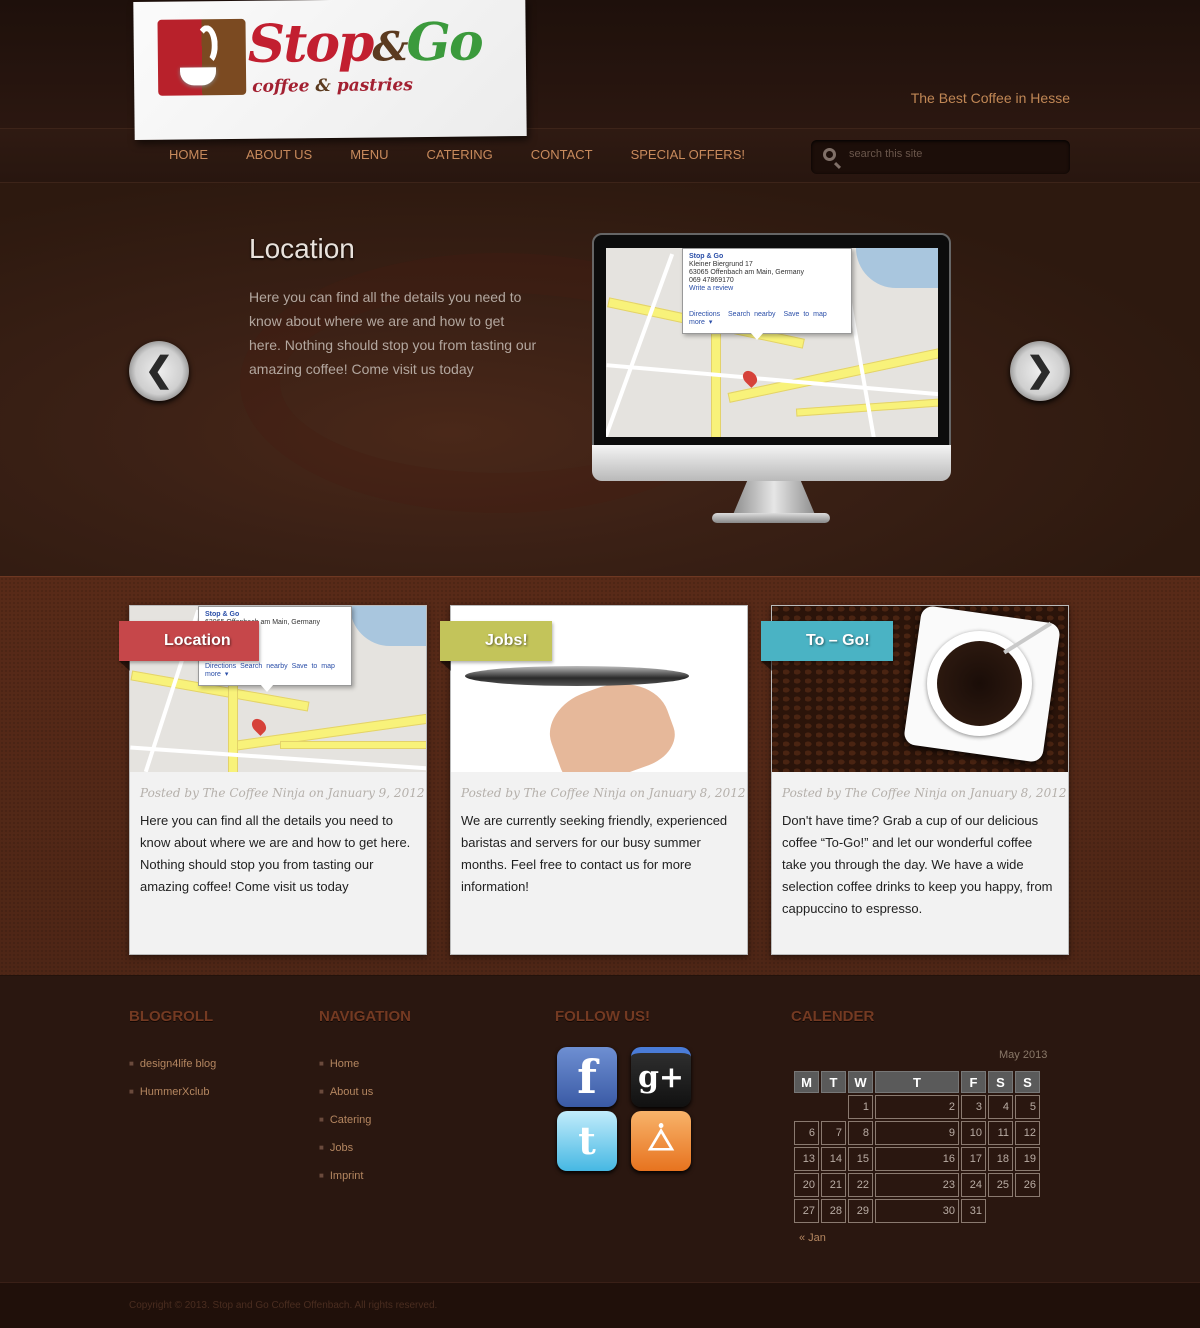 The height and width of the screenshot is (1328, 1200). Describe the element at coordinates (602, 1016) in the screenshot. I see `follow-heading: FOLLOW US!` at that location.